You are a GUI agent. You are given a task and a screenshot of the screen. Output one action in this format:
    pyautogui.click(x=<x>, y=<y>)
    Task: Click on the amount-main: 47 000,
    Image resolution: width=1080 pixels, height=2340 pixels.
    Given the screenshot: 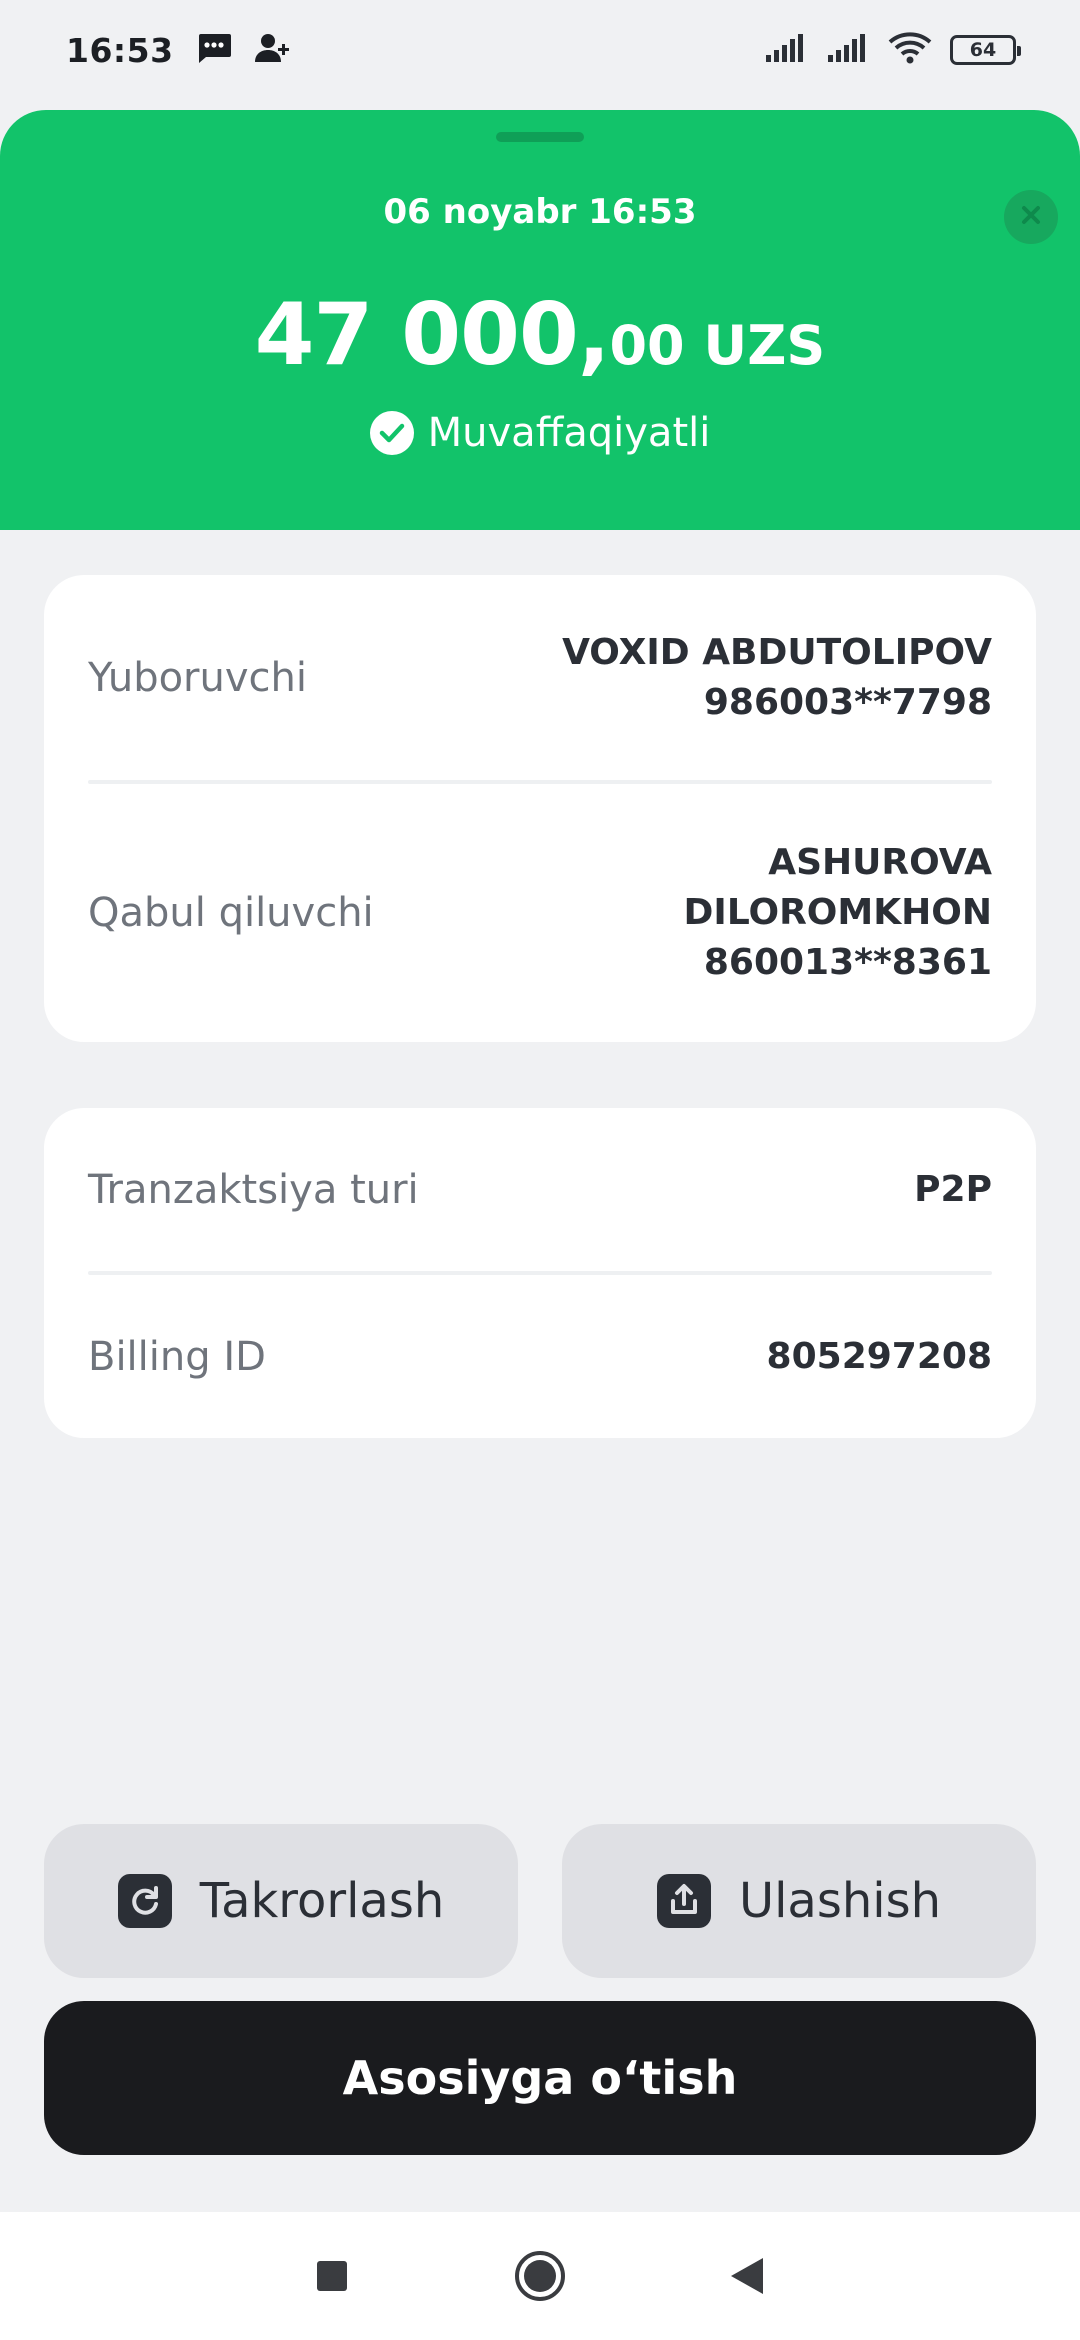 What is the action you would take?
    pyautogui.click(x=432, y=335)
    